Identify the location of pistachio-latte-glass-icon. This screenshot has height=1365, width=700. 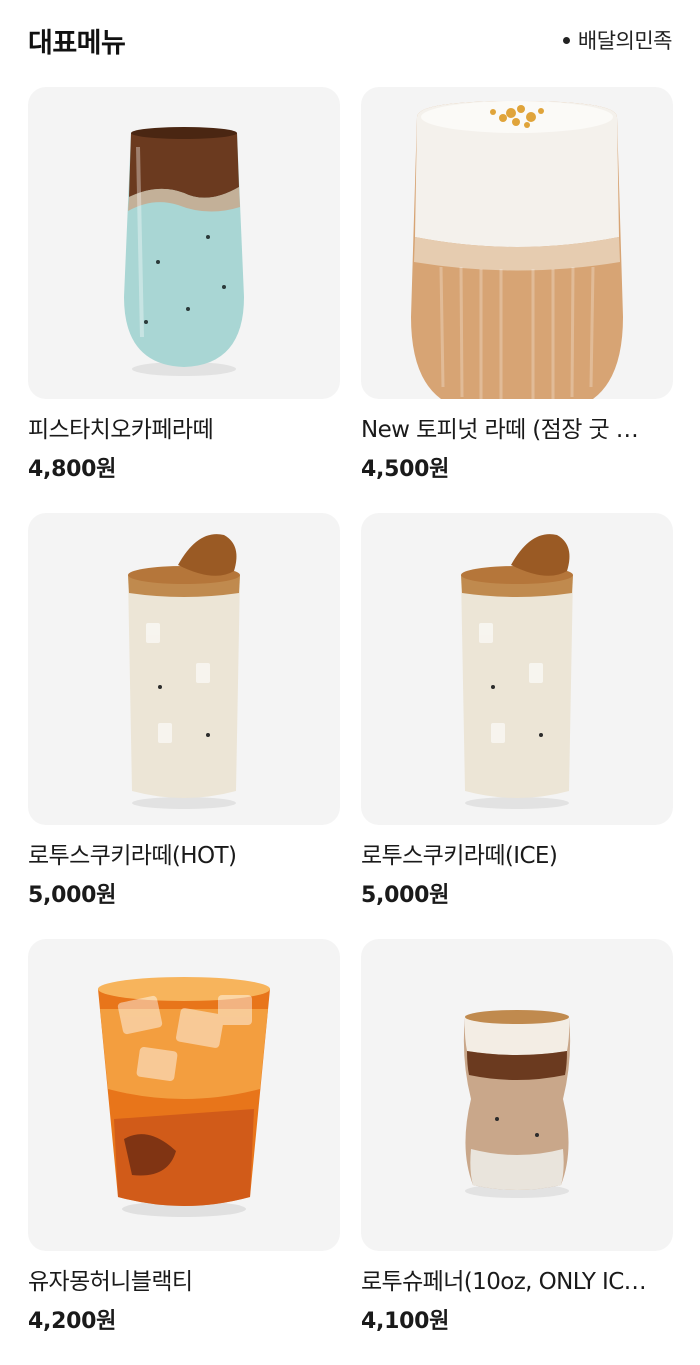
(184, 251).